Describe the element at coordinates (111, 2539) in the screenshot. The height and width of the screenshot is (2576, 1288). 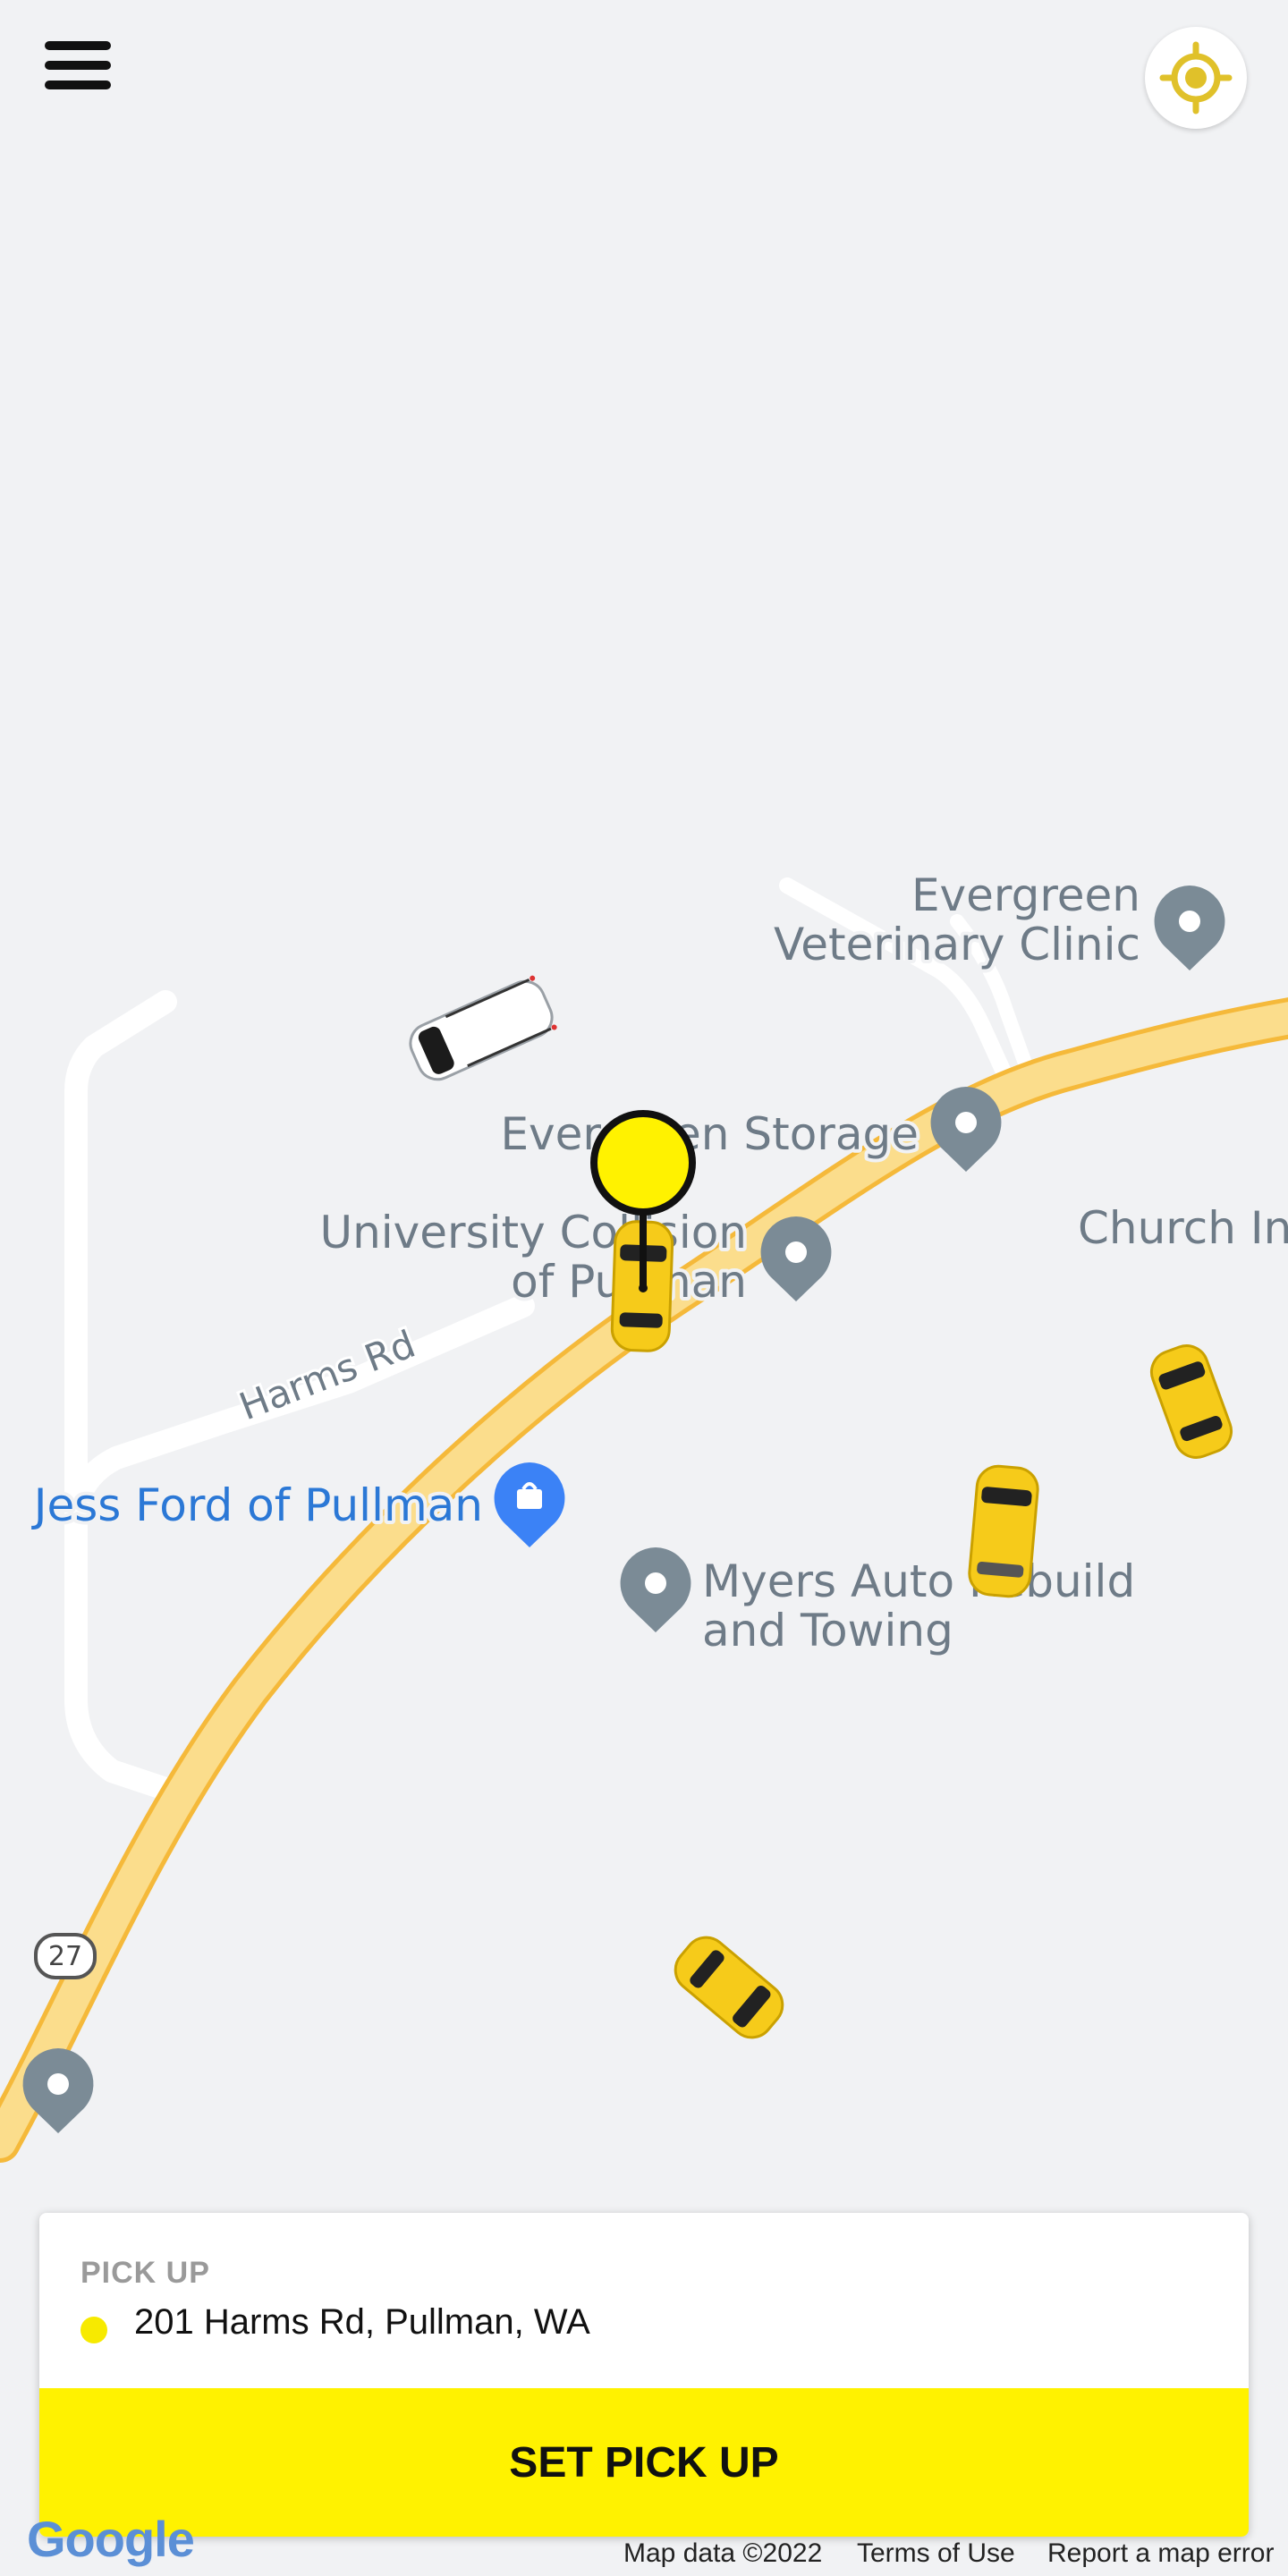
I see `google-logo: Google` at that location.